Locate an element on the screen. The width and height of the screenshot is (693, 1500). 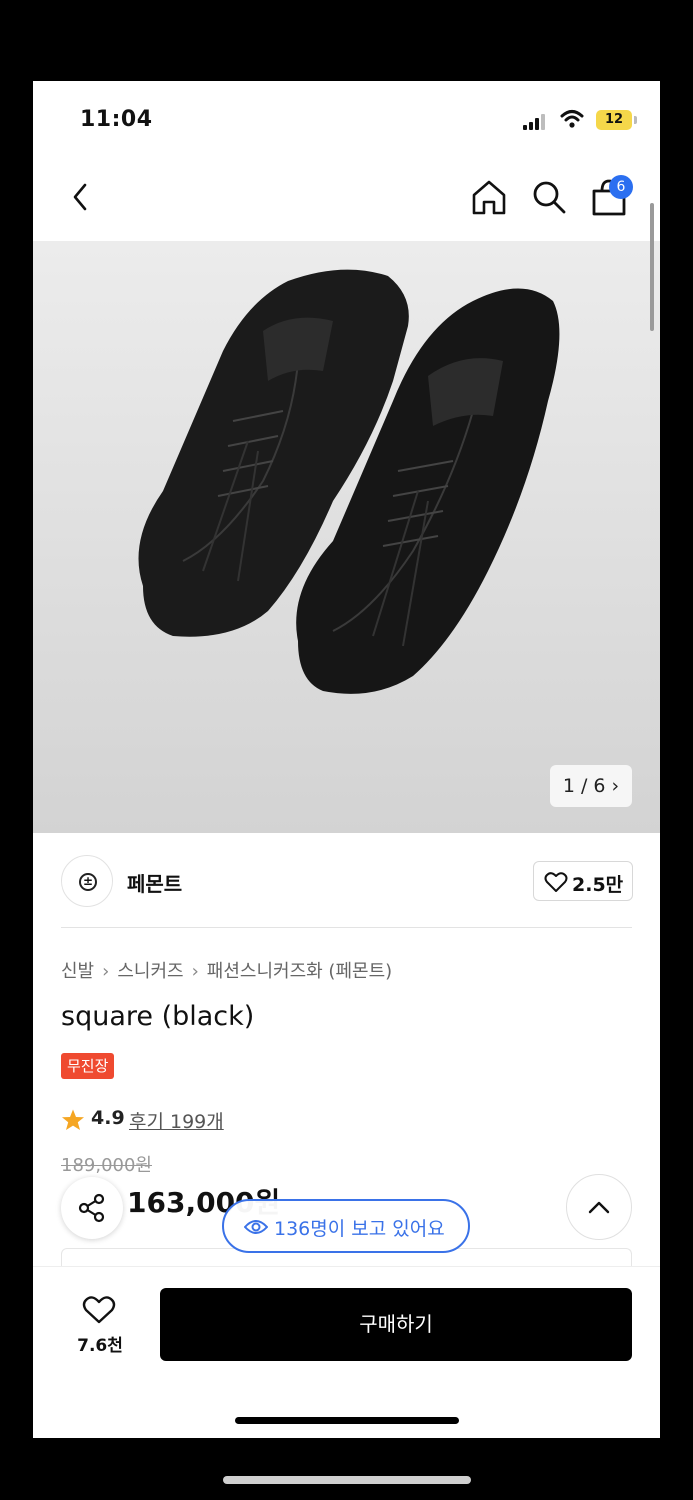
battery-cap is located at coordinates (635, 120).